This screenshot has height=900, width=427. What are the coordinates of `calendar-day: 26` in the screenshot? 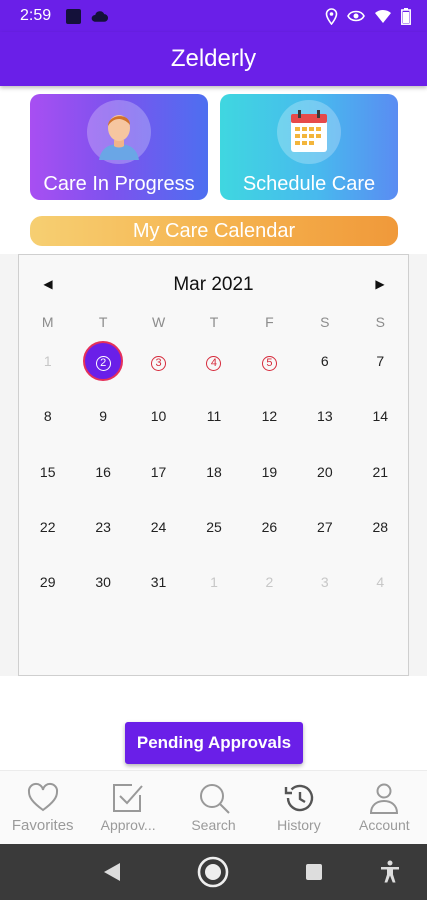 It's located at (269, 527).